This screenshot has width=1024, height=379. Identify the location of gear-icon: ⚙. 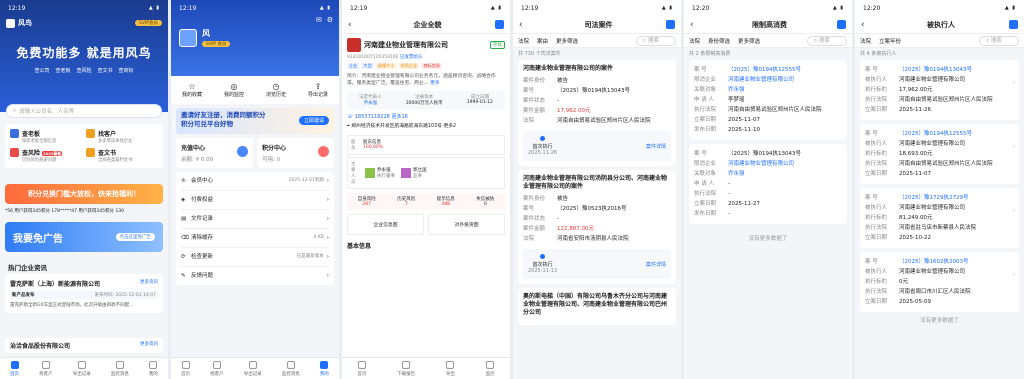
(330, 20).